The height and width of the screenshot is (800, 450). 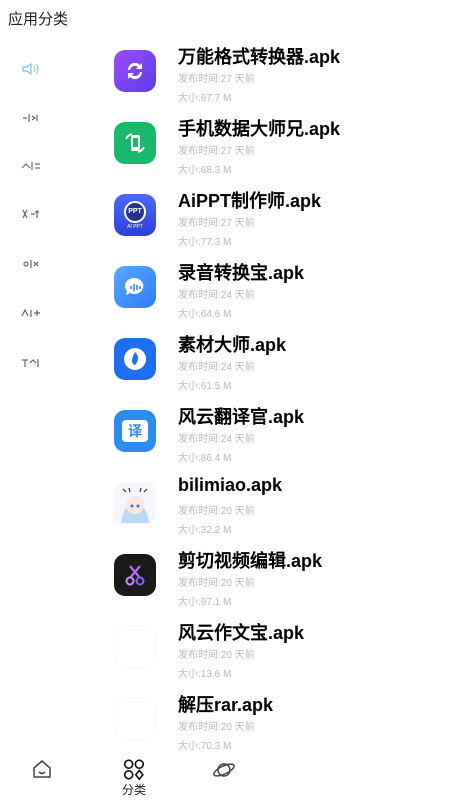 What do you see at coordinates (135, 71) in the screenshot?
I see `convert-icon` at bounding box center [135, 71].